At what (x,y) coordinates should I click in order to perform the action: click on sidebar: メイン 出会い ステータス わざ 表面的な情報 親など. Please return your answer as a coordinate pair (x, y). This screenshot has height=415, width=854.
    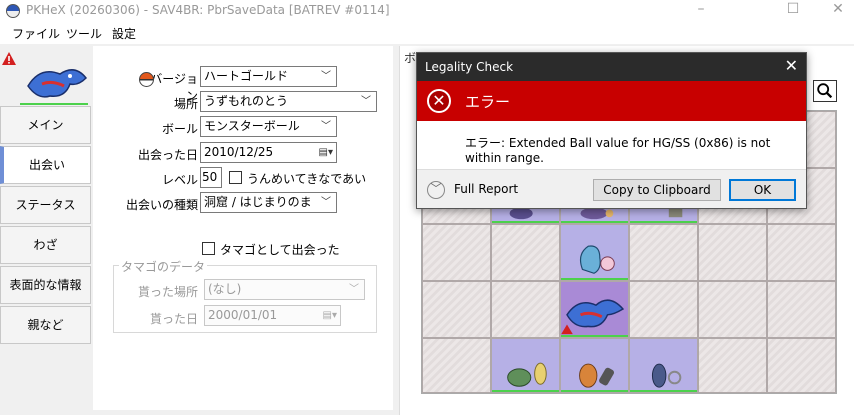
    Looking at the image, I should click on (46, 230).